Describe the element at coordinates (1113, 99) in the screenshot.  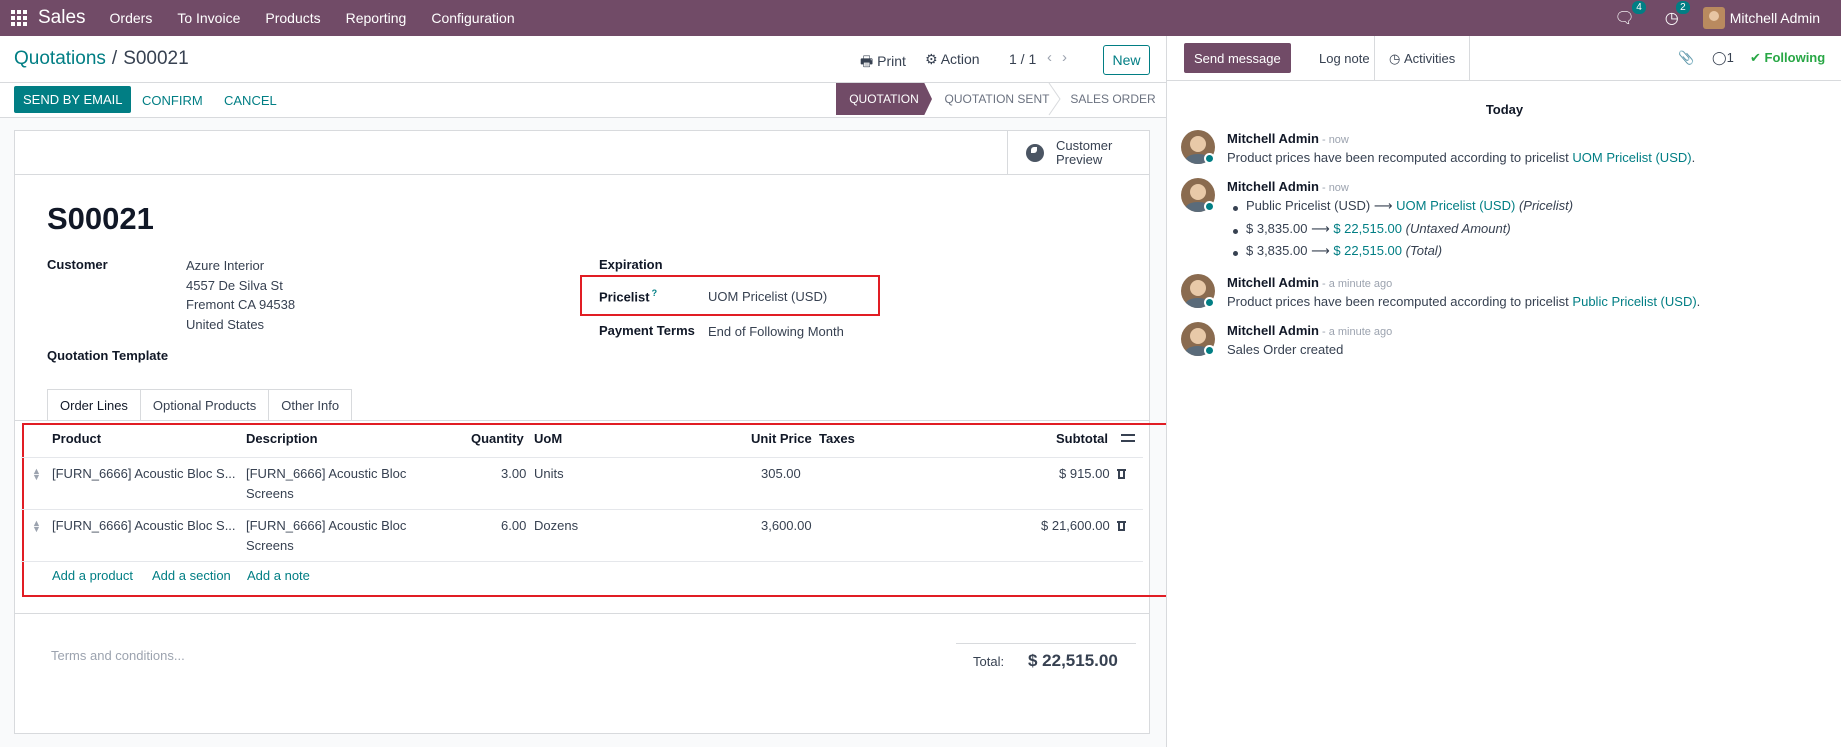
I see `stage-sales-order: SALES ORDER` at that location.